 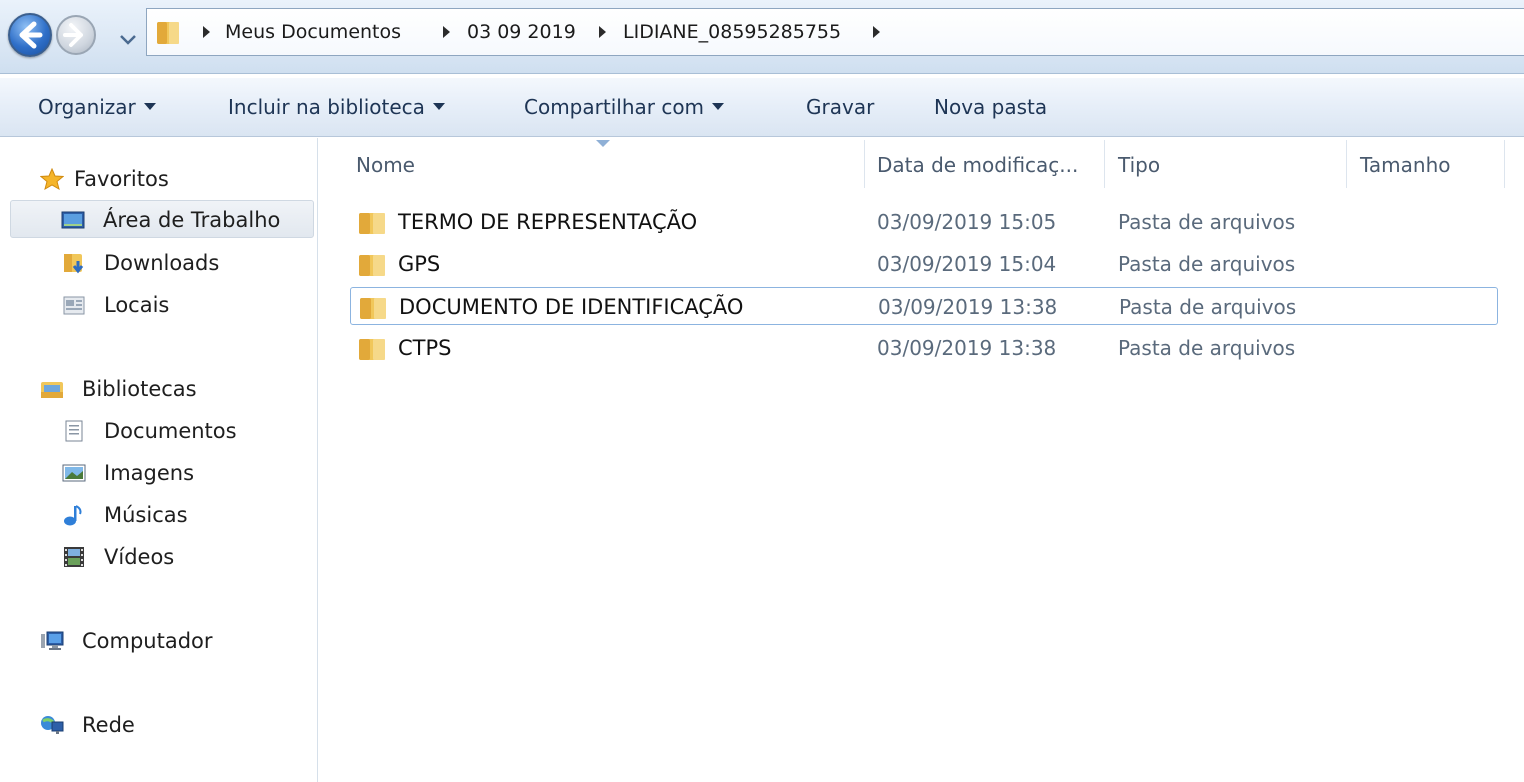 What do you see at coordinates (149, 473) in the screenshot?
I see `nav-pictures-label: Imagens` at bounding box center [149, 473].